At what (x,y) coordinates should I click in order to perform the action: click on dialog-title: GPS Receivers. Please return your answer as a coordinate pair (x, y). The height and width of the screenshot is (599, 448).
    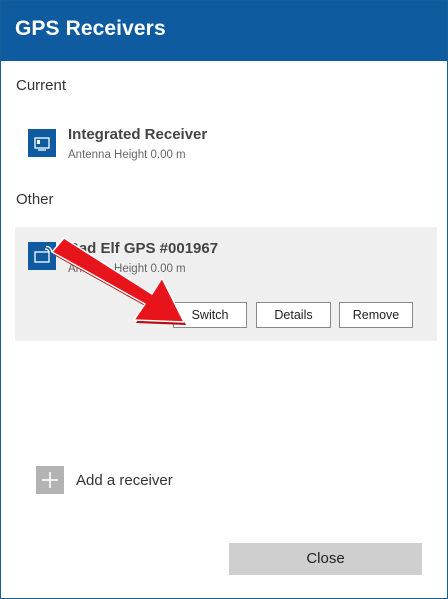
    Looking at the image, I should click on (90, 28).